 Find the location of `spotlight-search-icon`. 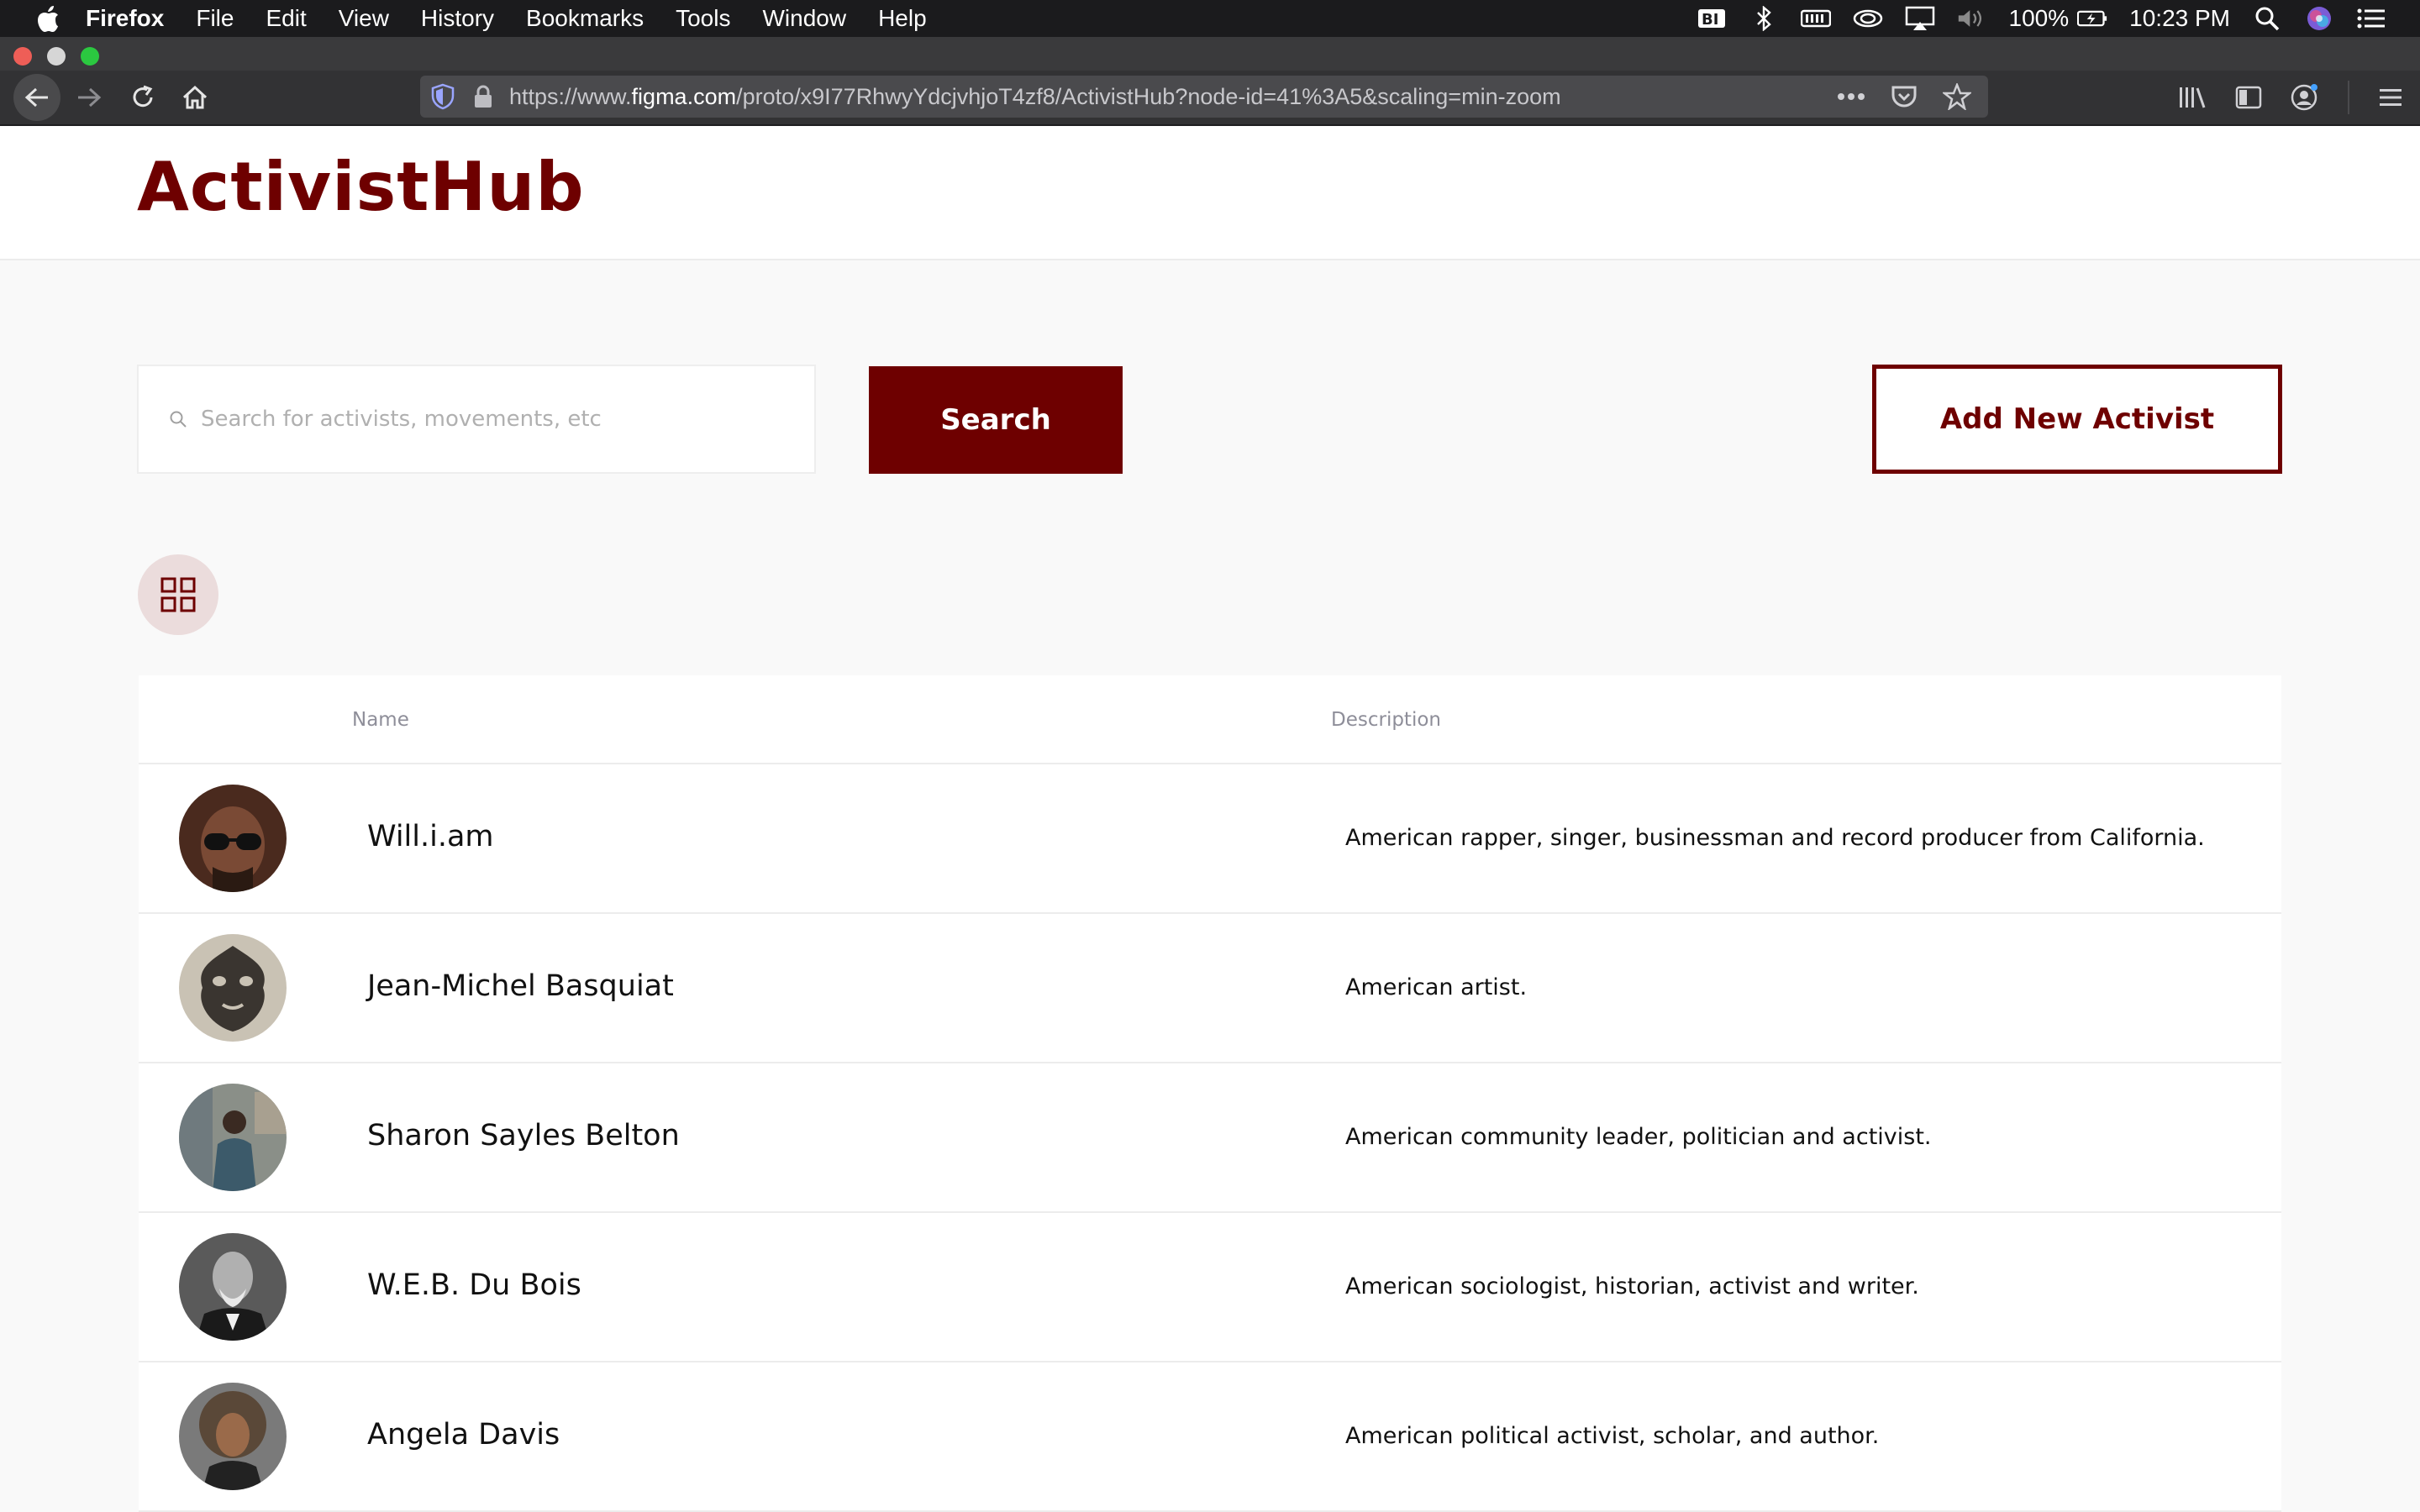

spotlight-search-icon is located at coordinates (2267, 18).